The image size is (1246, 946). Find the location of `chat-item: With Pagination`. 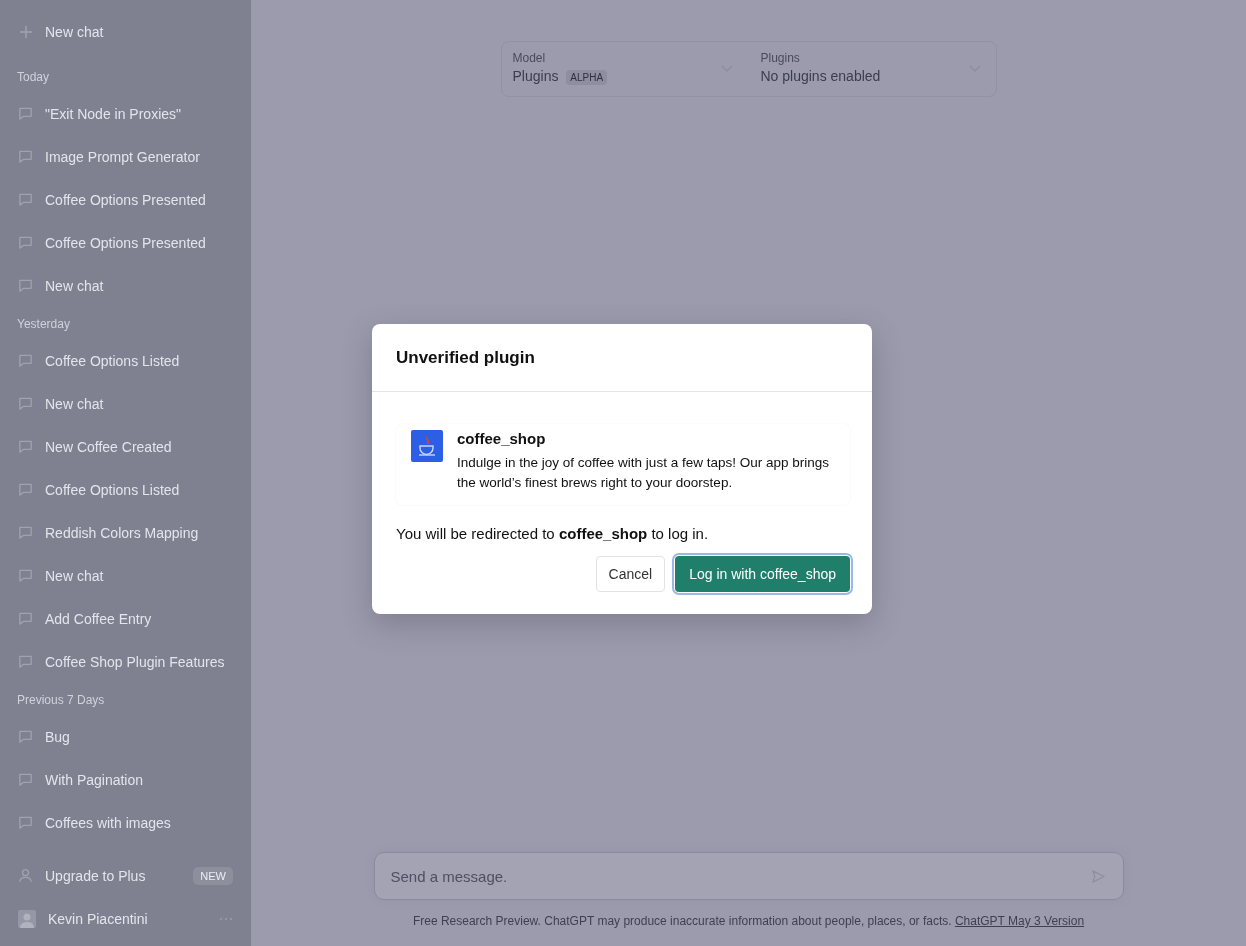

chat-item: With Pagination is located at coordinates (125, 779).